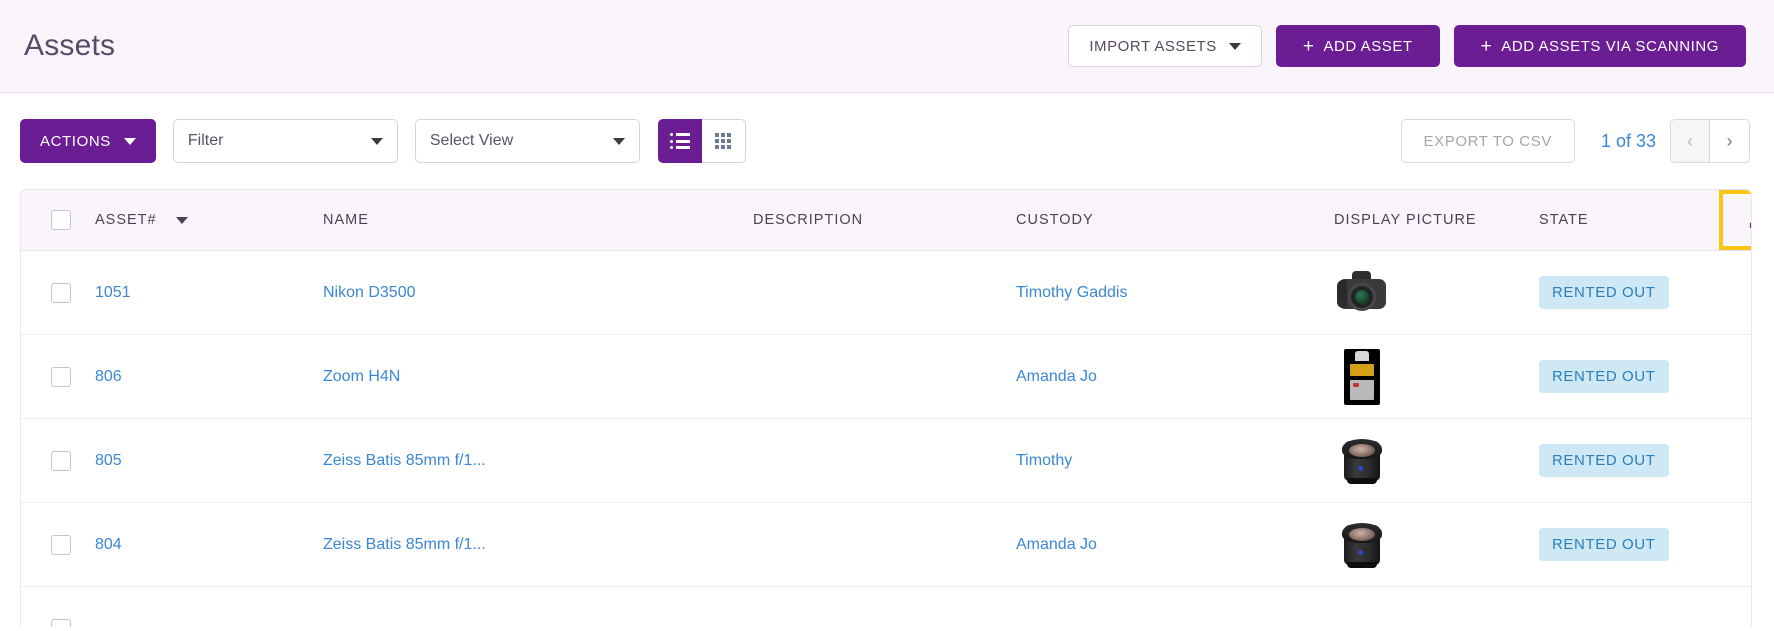  Describe the element at coordinates (1368, 46) in the screenshot. I see `add-asset-label: ADD ASSET` at that location.